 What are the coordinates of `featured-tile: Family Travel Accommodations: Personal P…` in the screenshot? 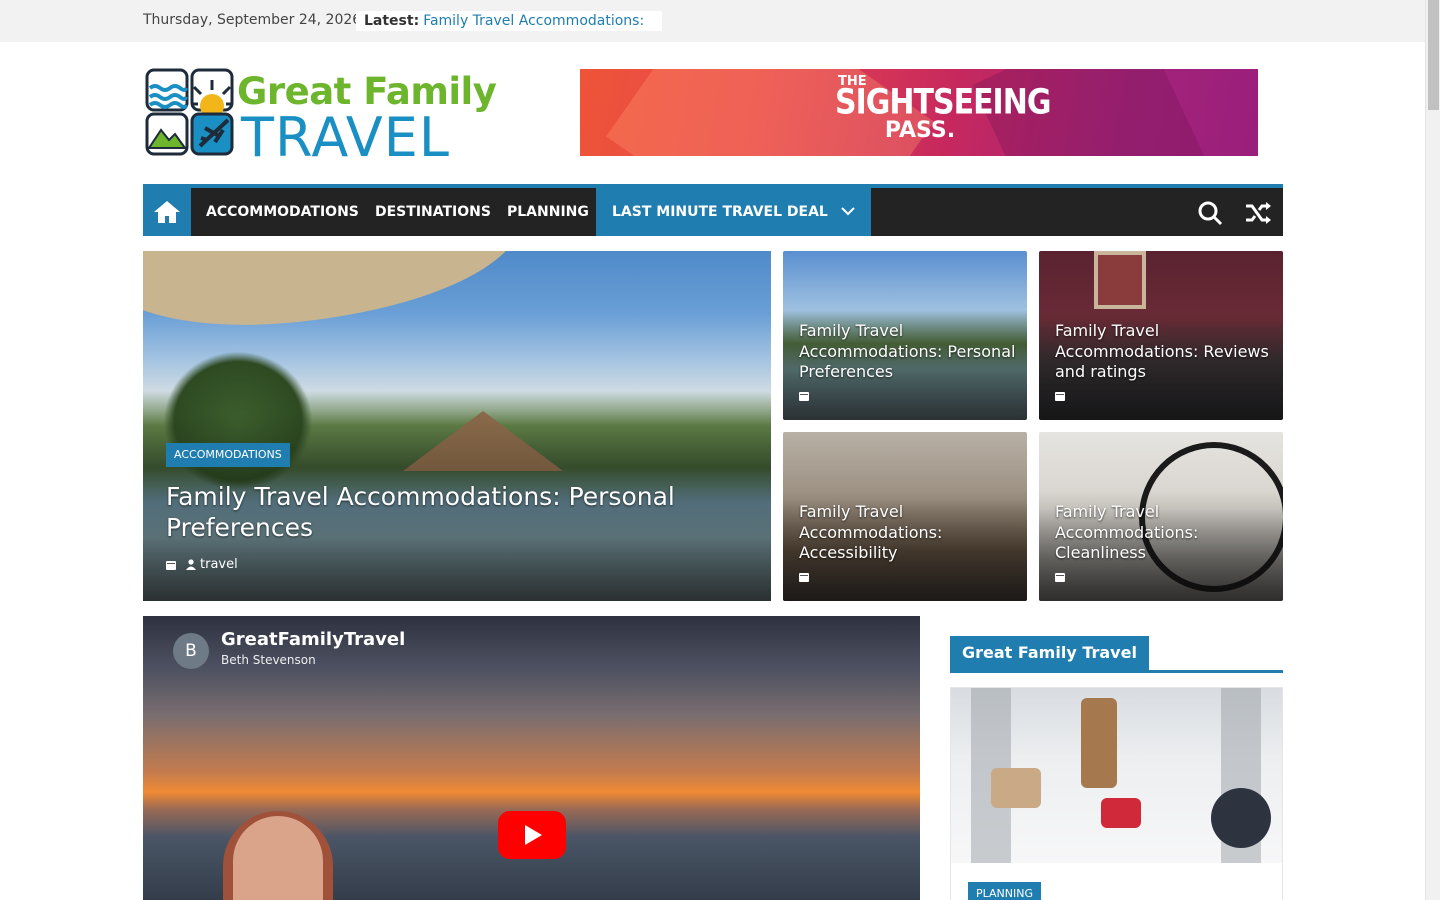 It's located at (905, 335).